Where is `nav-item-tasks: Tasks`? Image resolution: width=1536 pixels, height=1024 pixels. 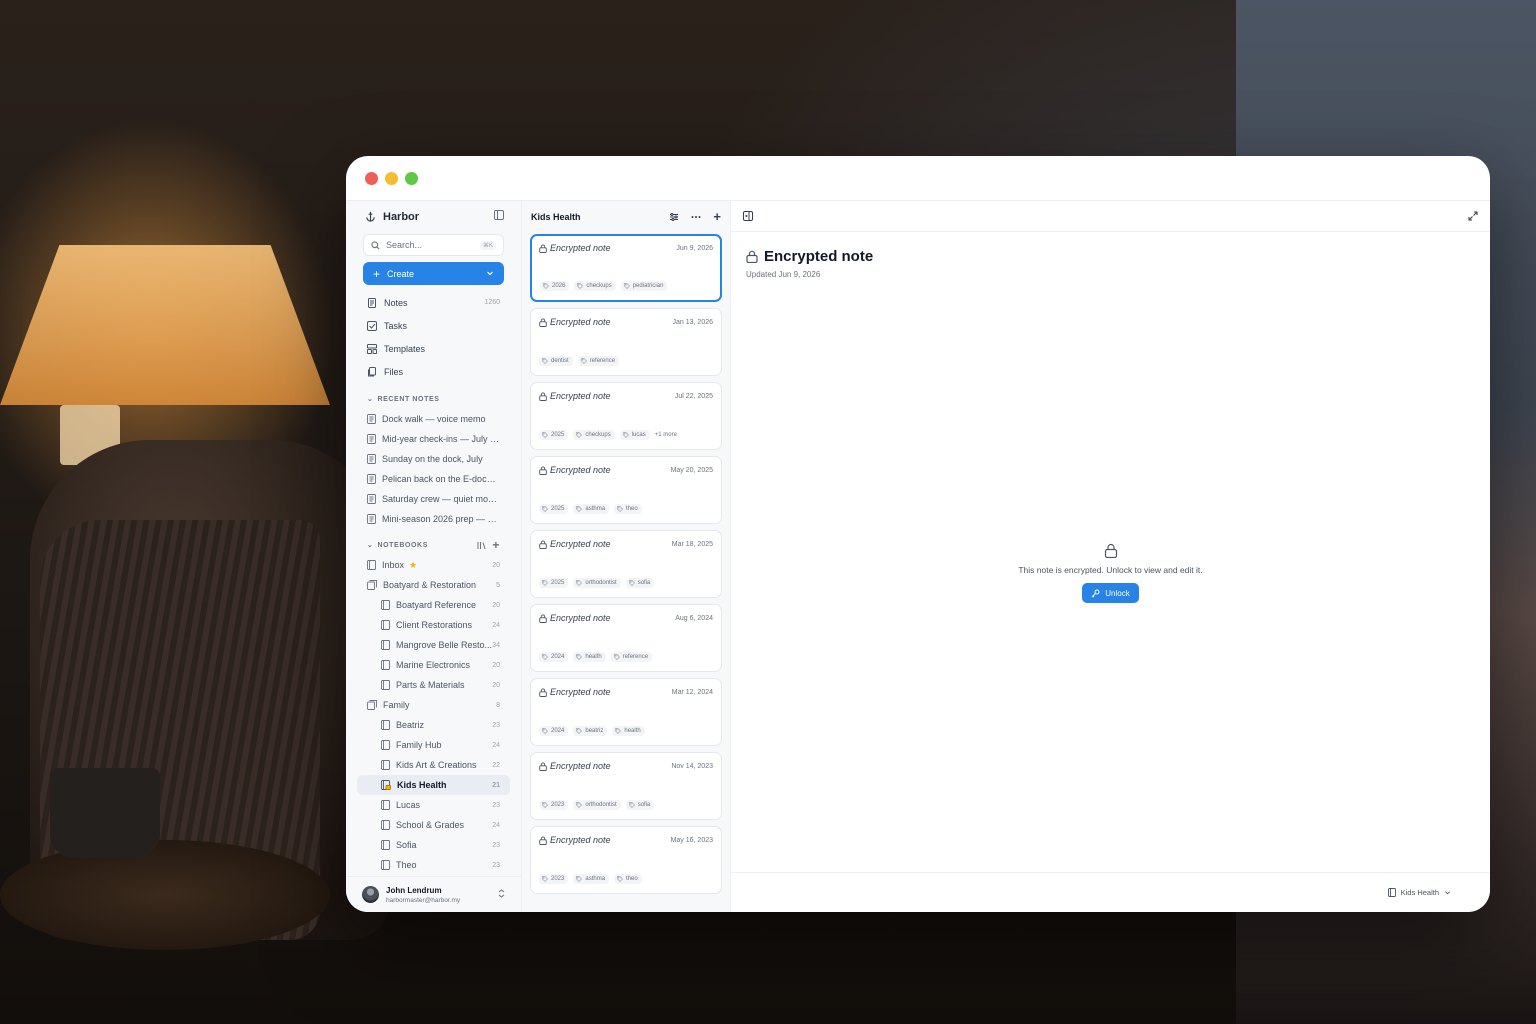 nav-item-tasks: Tasks is located at coordinates (433, 325).